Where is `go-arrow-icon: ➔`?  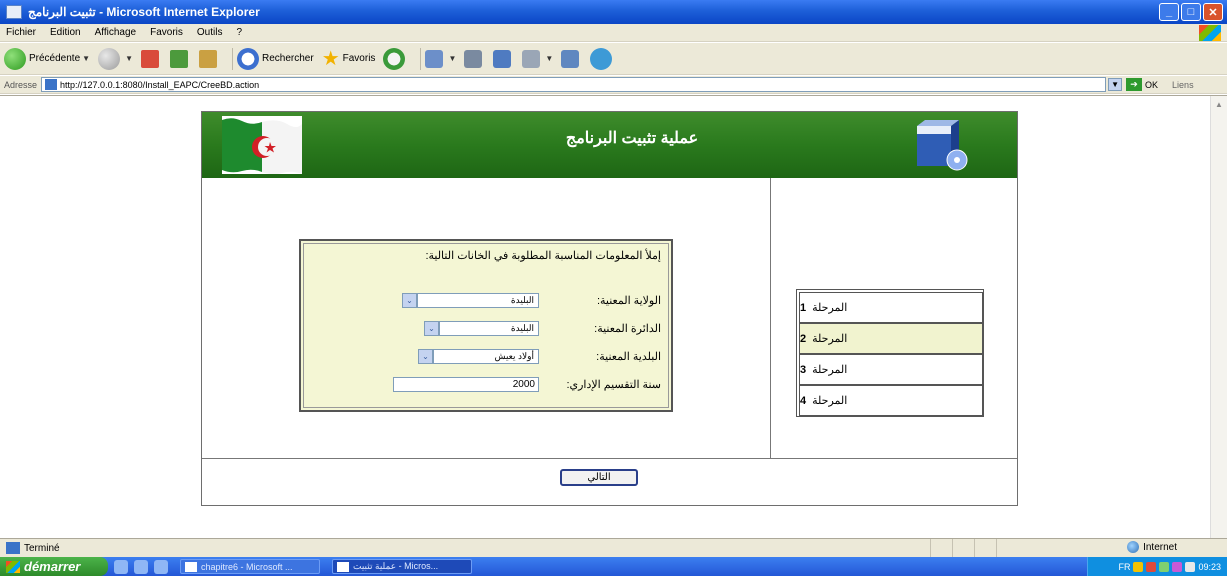 go-arrow-icon: ➔ is located at coordinates (1134, 84).